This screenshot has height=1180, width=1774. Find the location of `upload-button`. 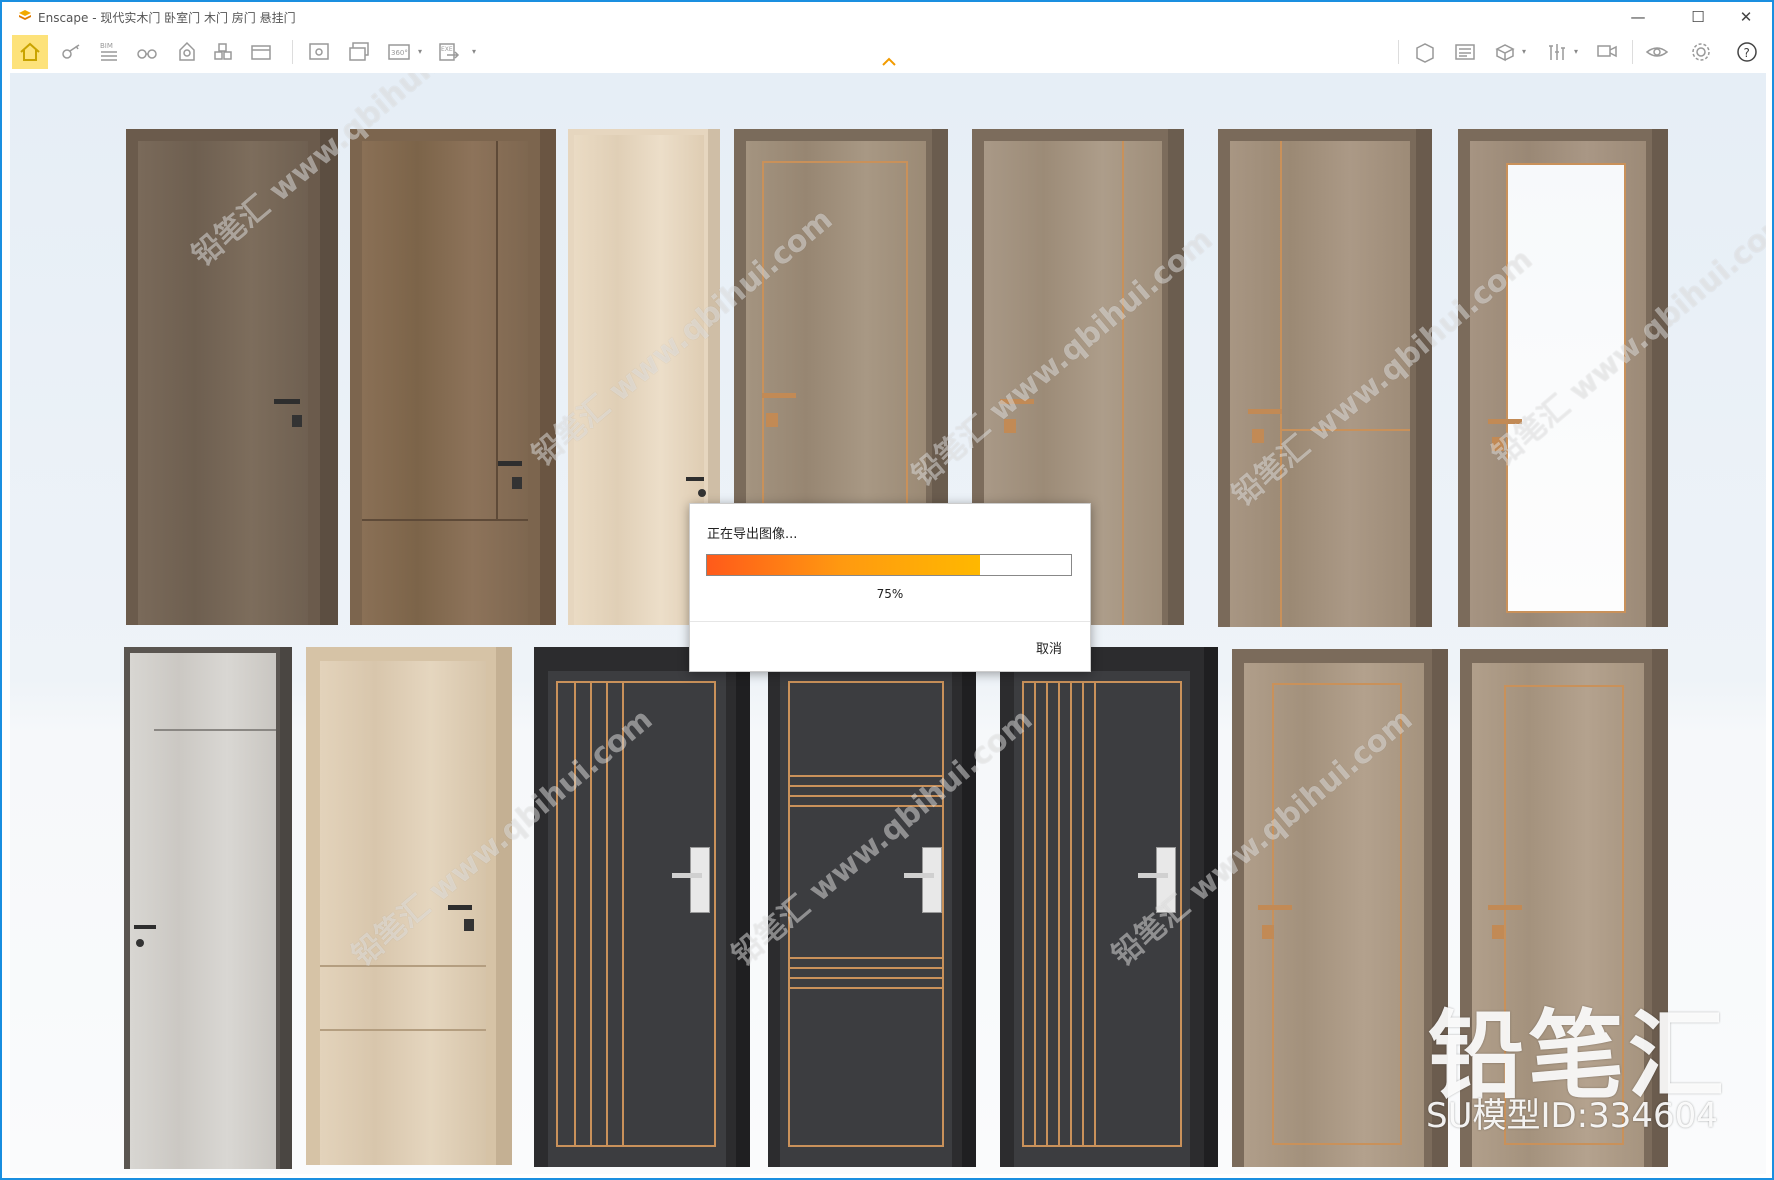

upload-button is located at coordinates (1607, 52).